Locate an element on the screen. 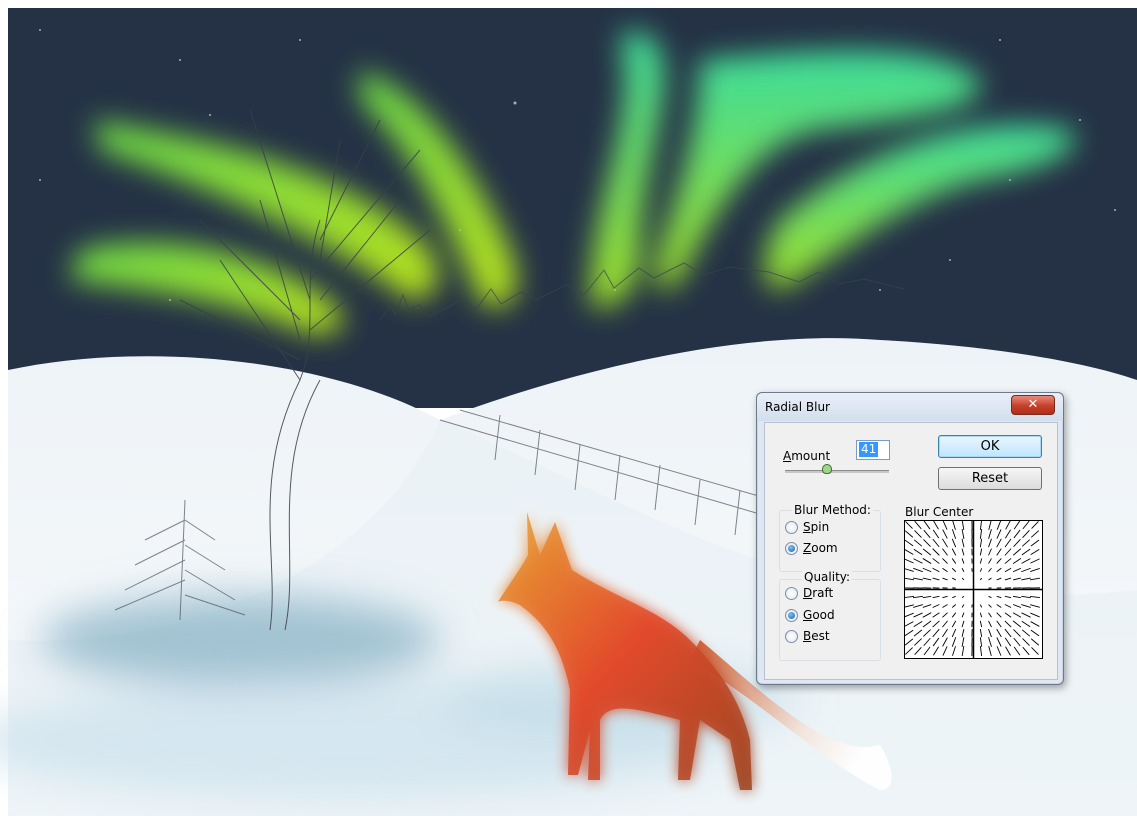 The height and width of the screenshot is (816, 1137). radio-draft-label: Draft is located at coordinates (818, 593).